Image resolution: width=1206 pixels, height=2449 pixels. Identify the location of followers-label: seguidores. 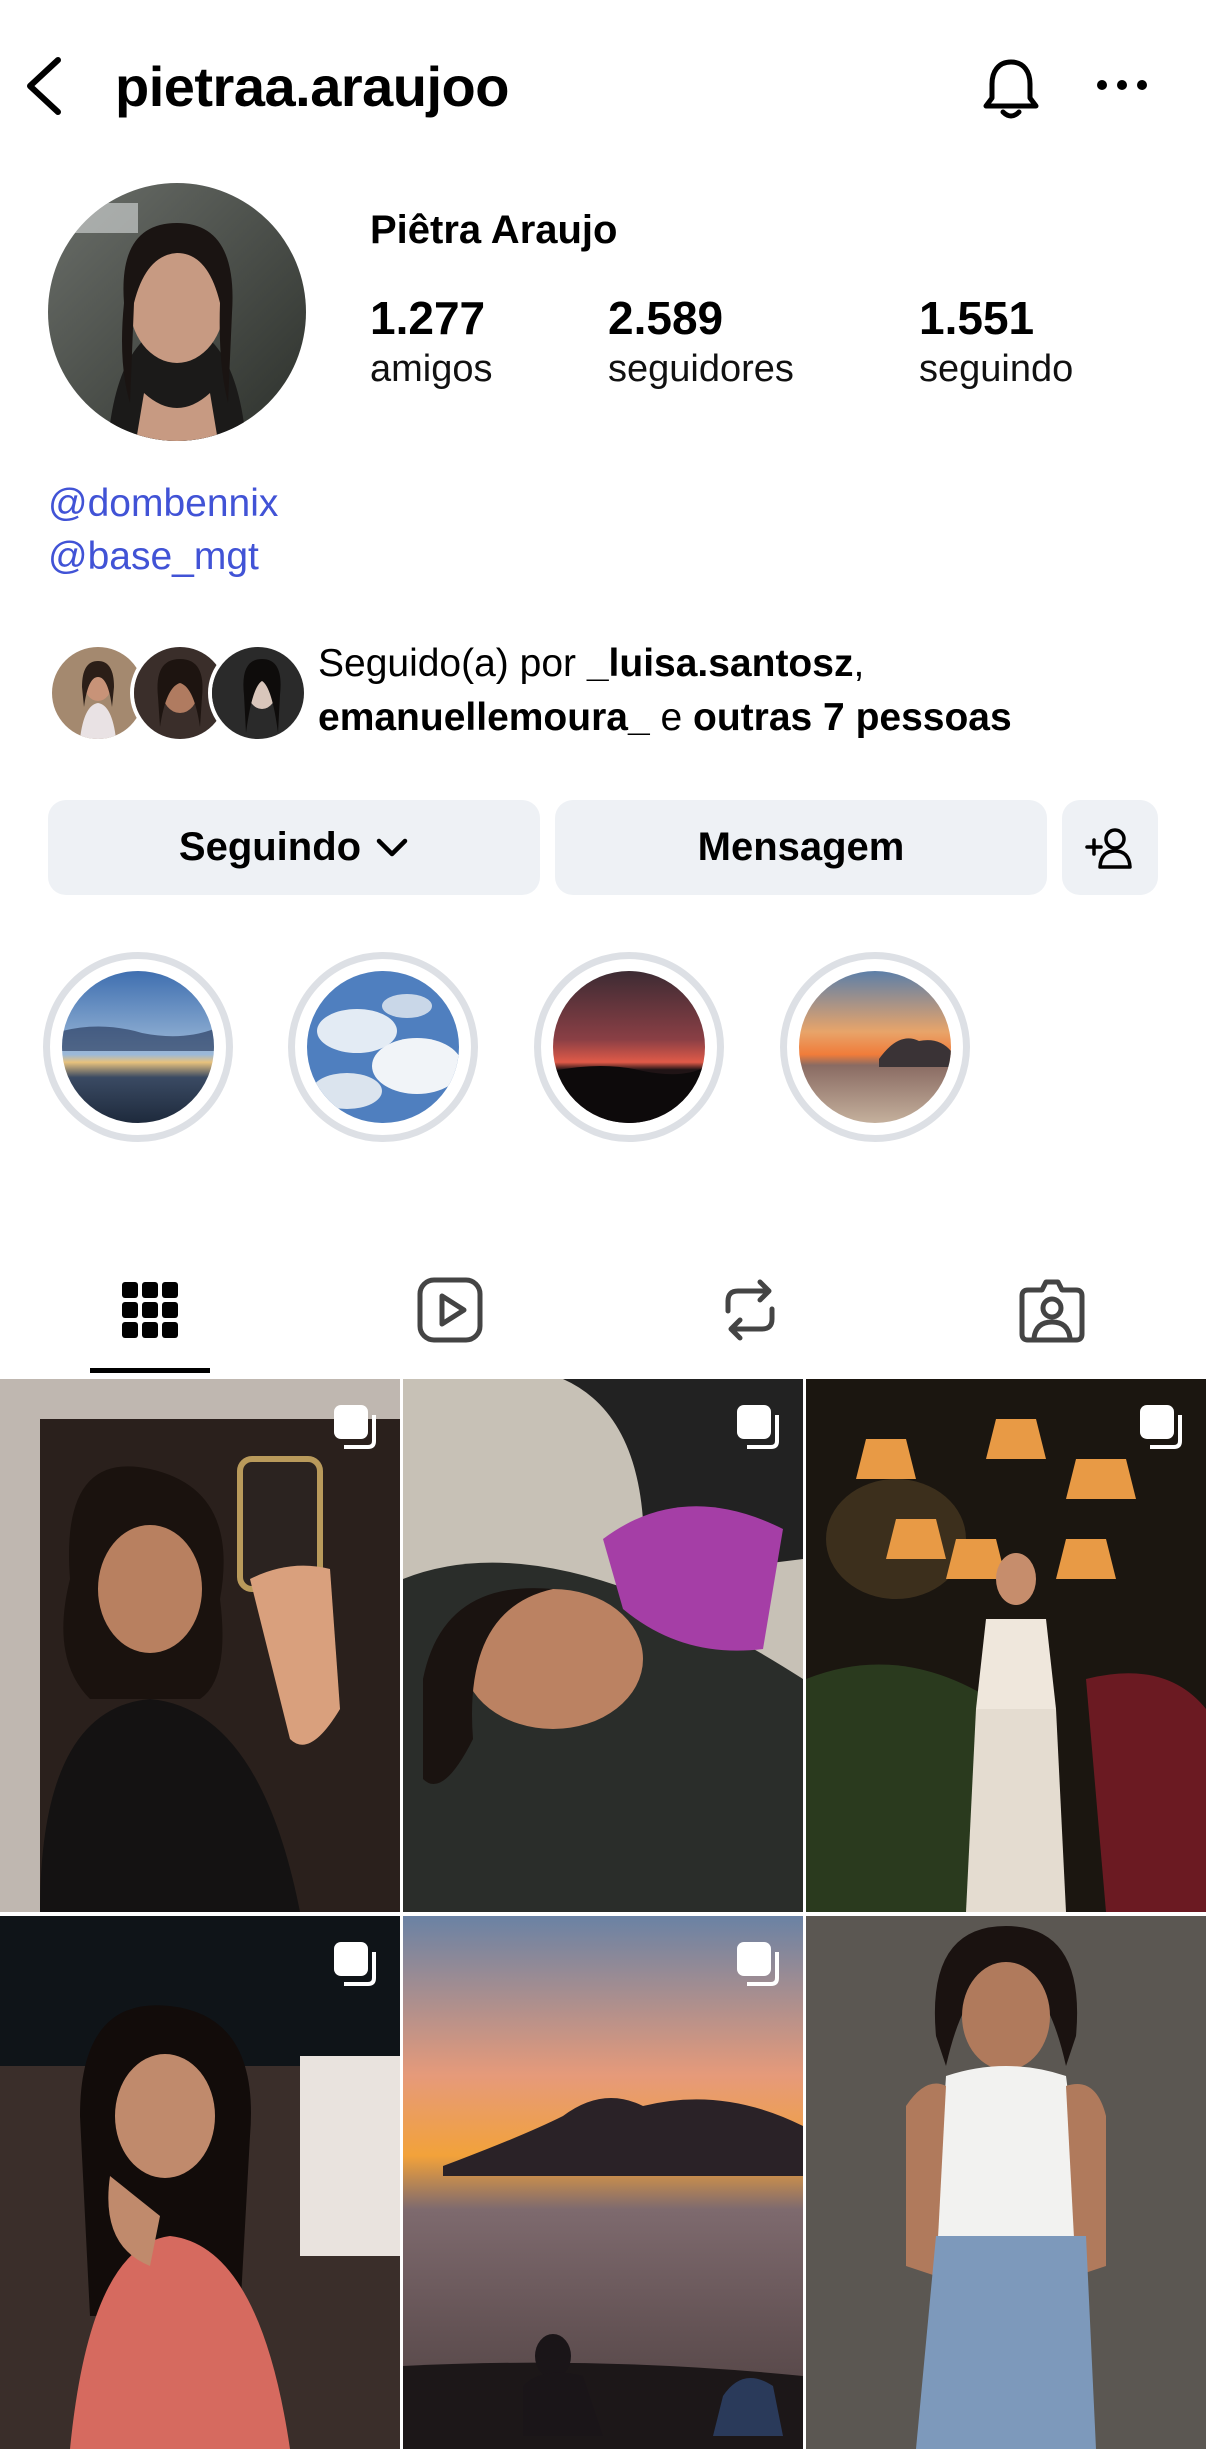
(701, 369).